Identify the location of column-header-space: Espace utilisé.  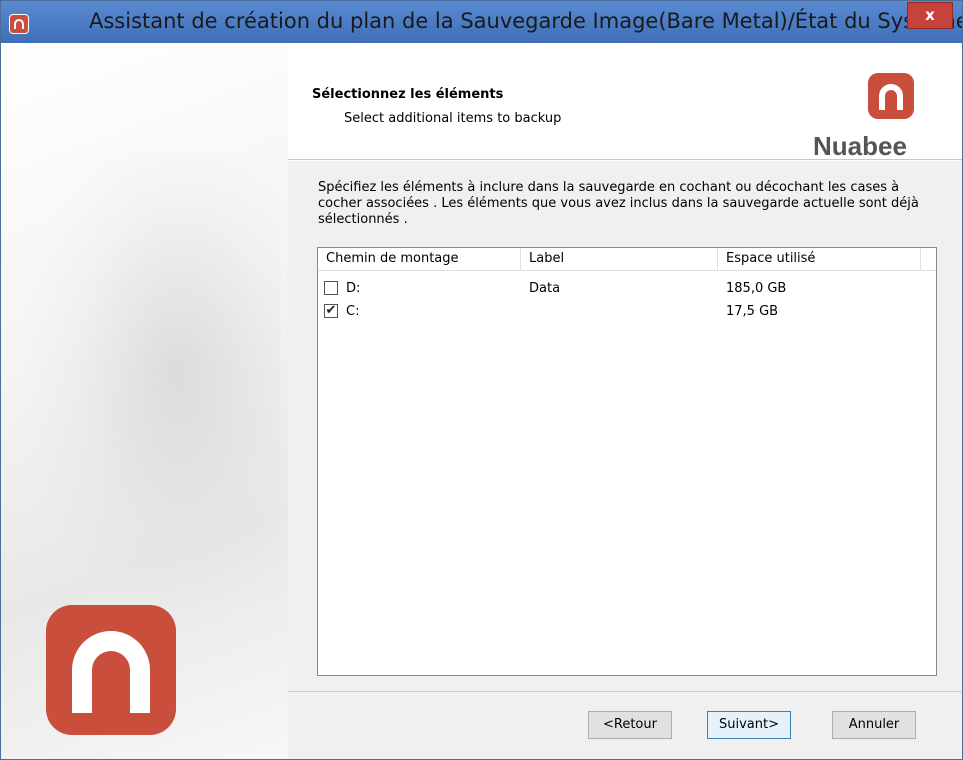
(819, 259).